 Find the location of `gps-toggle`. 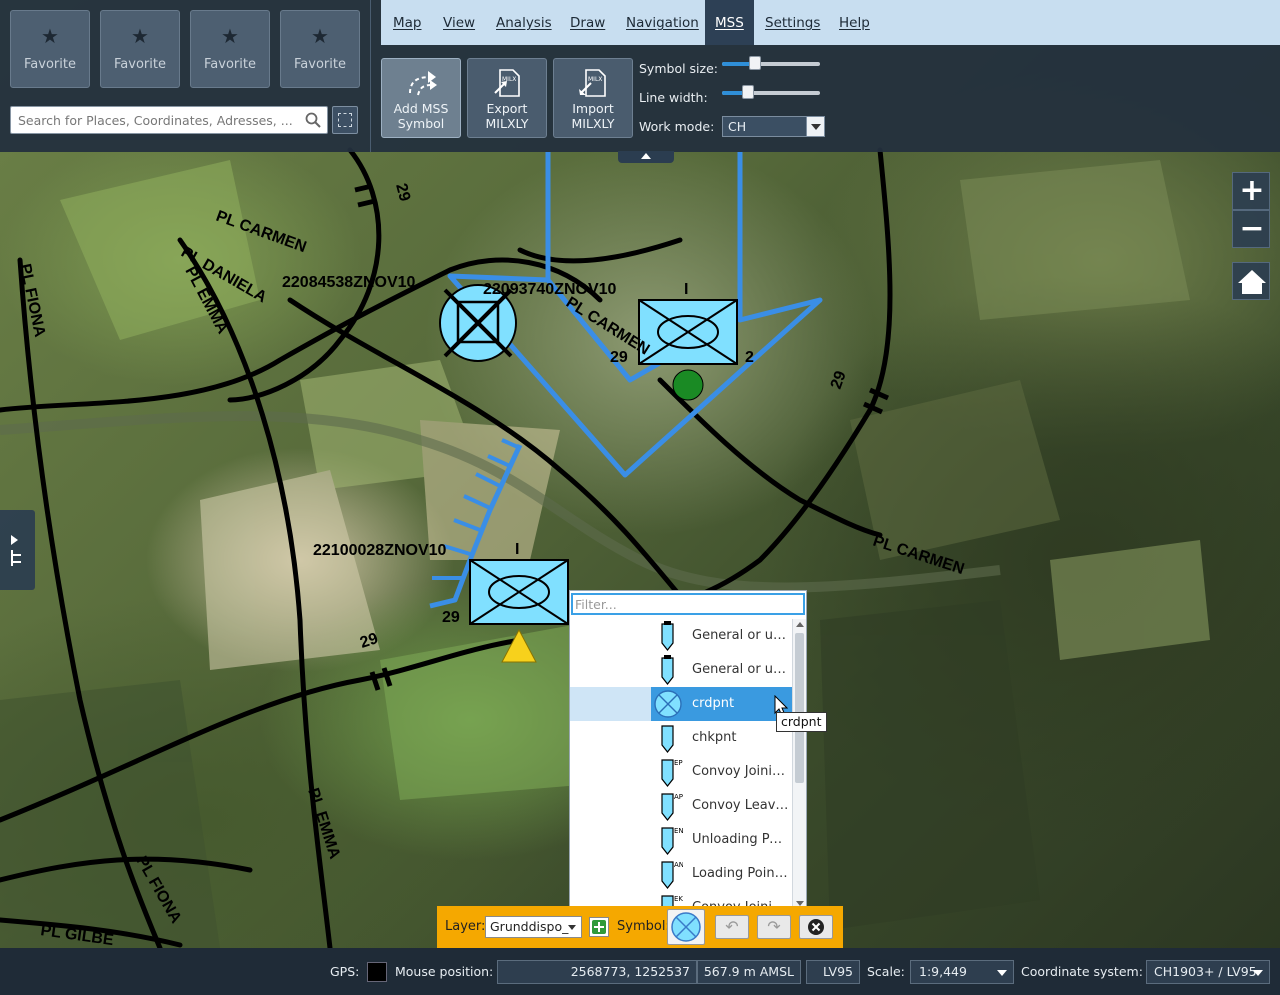

gps-toggle is located at coordinates (377, 972).